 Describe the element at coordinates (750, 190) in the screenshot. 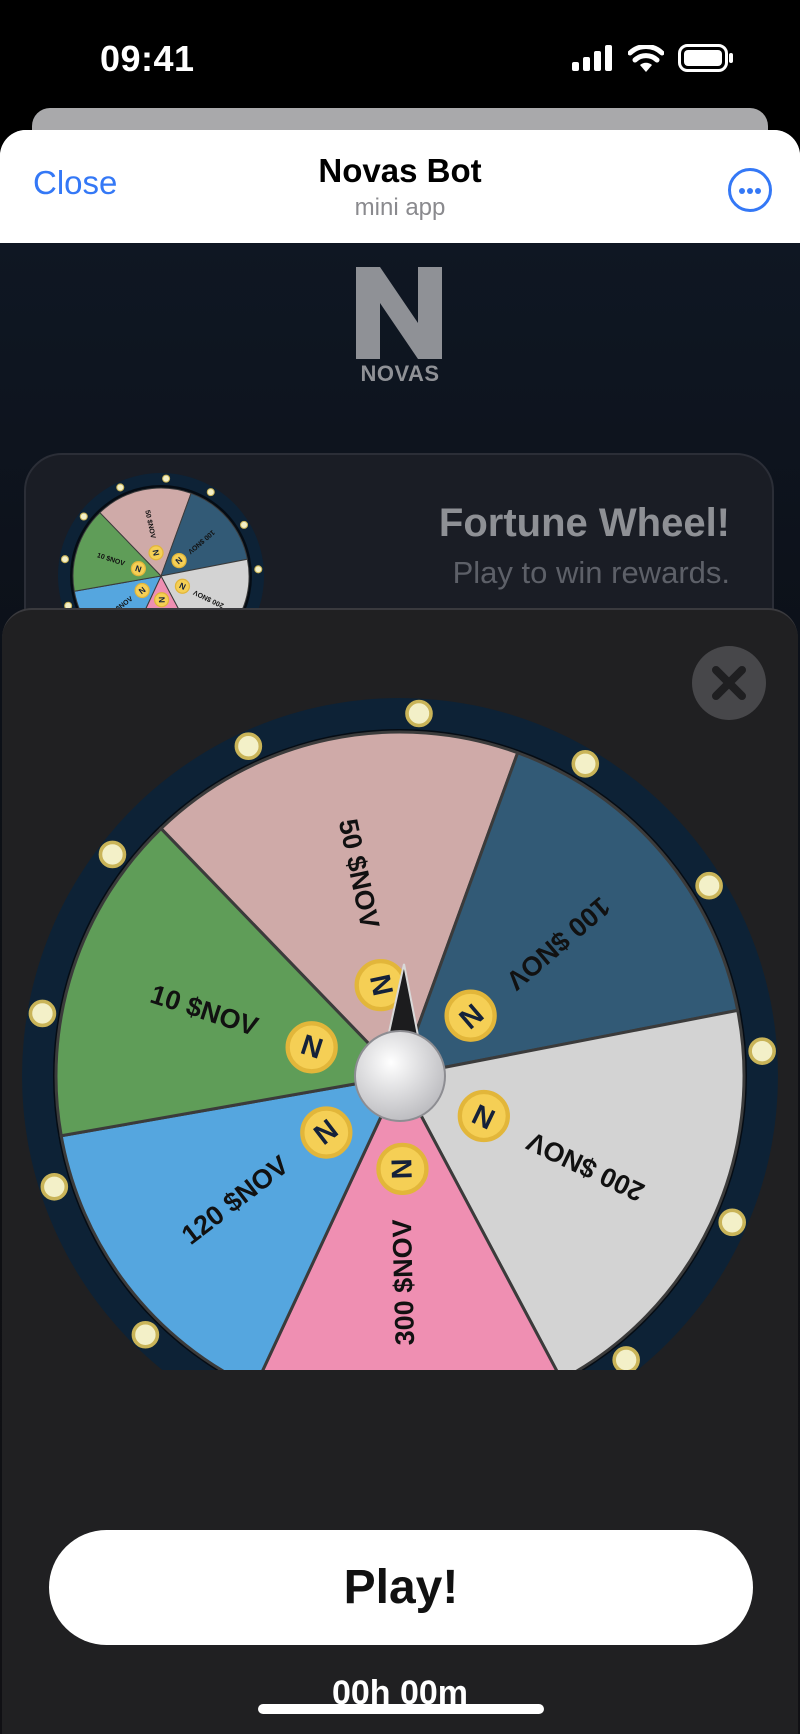

I see `more-icon` at that location.